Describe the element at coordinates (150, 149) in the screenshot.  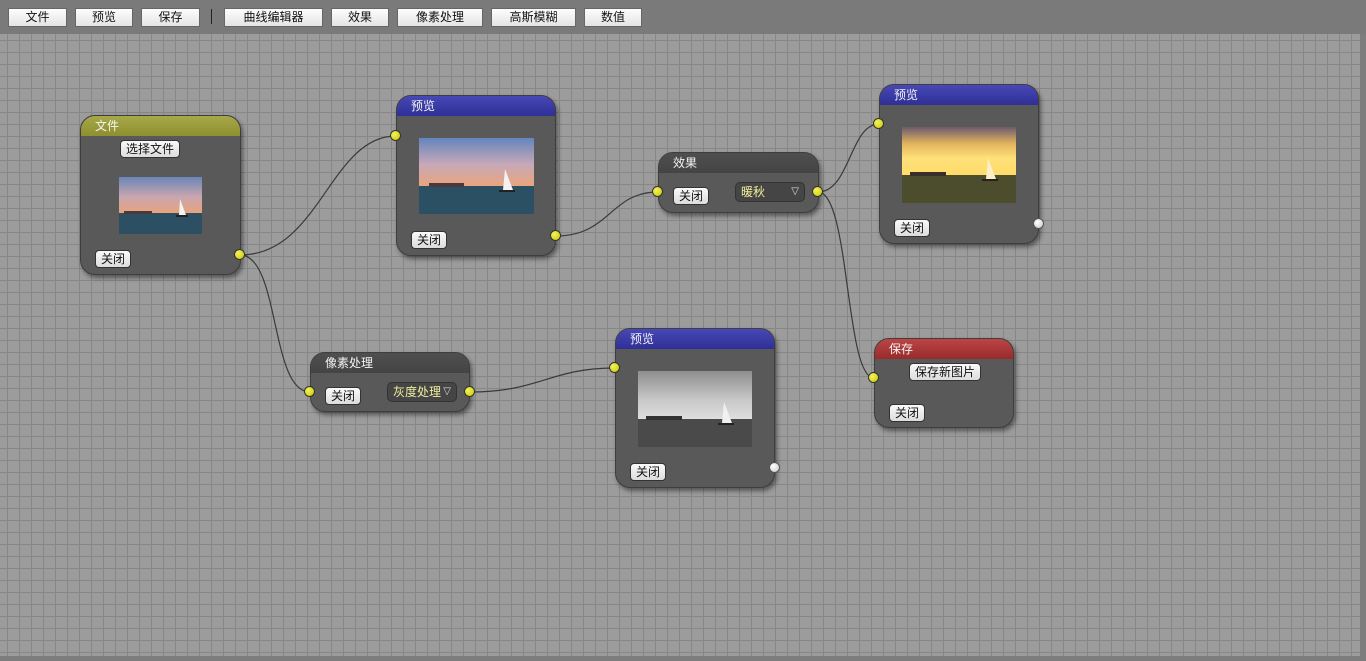
I see `select-file-button: 选择文件` at that location.